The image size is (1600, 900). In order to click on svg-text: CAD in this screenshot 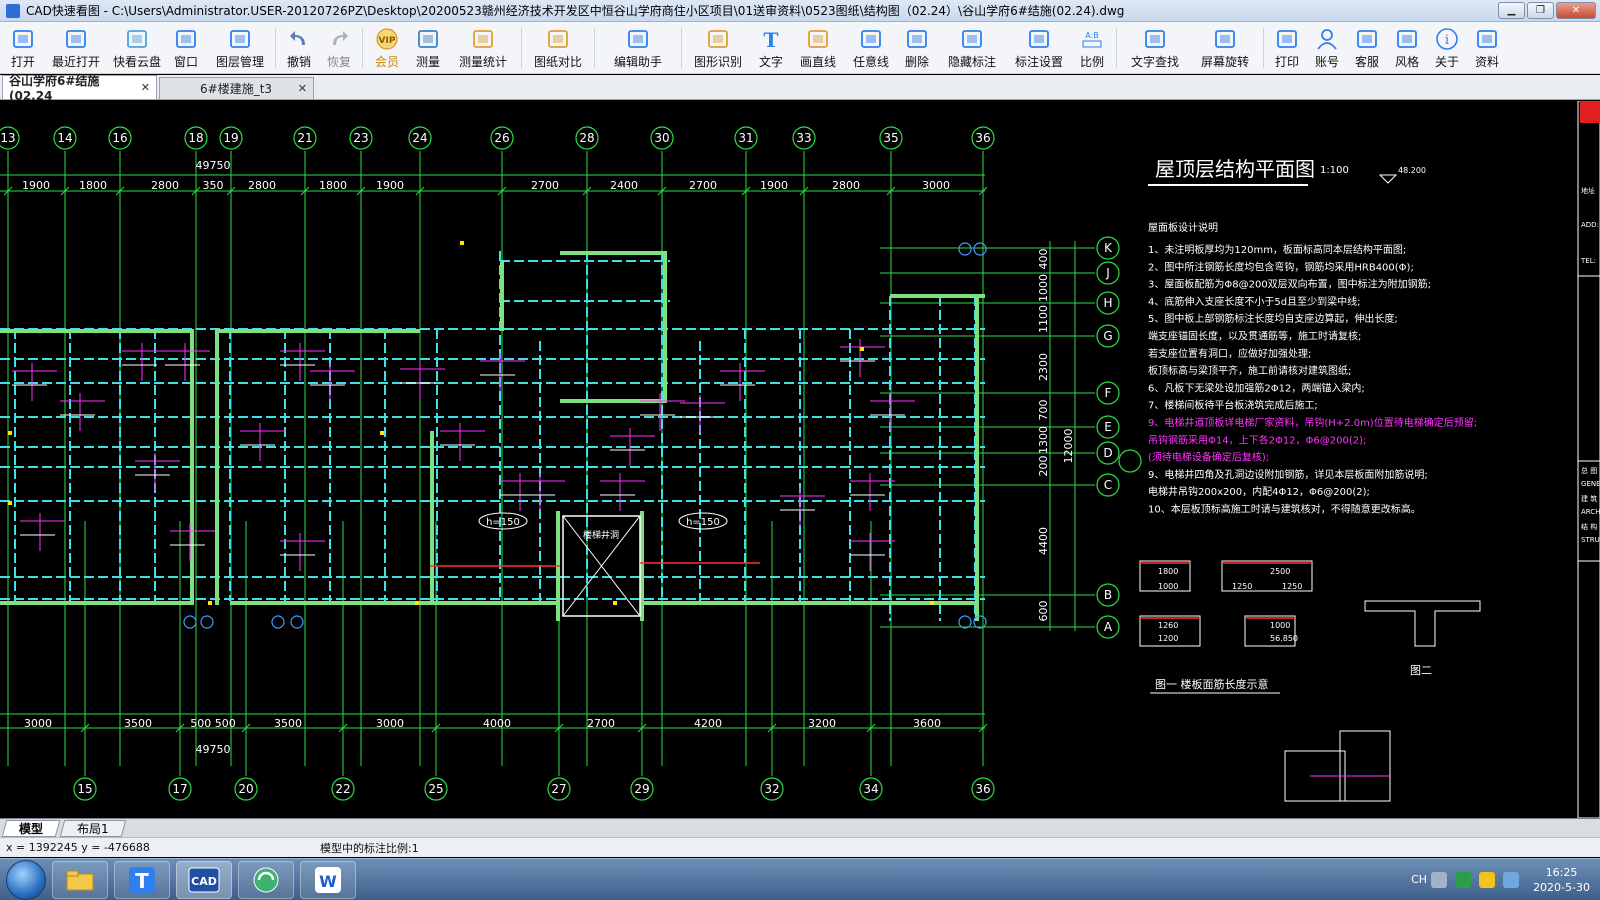, I will do `click(204, 881)`.